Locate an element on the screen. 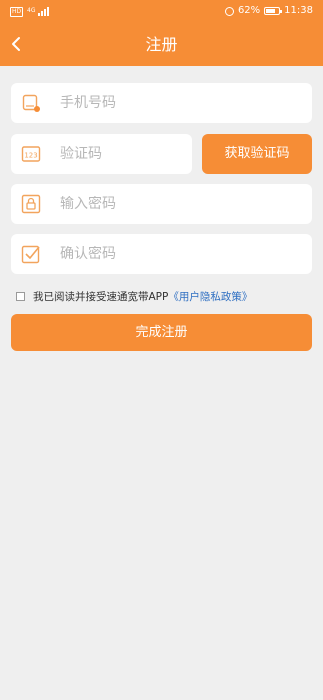  nav-bar: 注册 is located at coordinates (161, 44).